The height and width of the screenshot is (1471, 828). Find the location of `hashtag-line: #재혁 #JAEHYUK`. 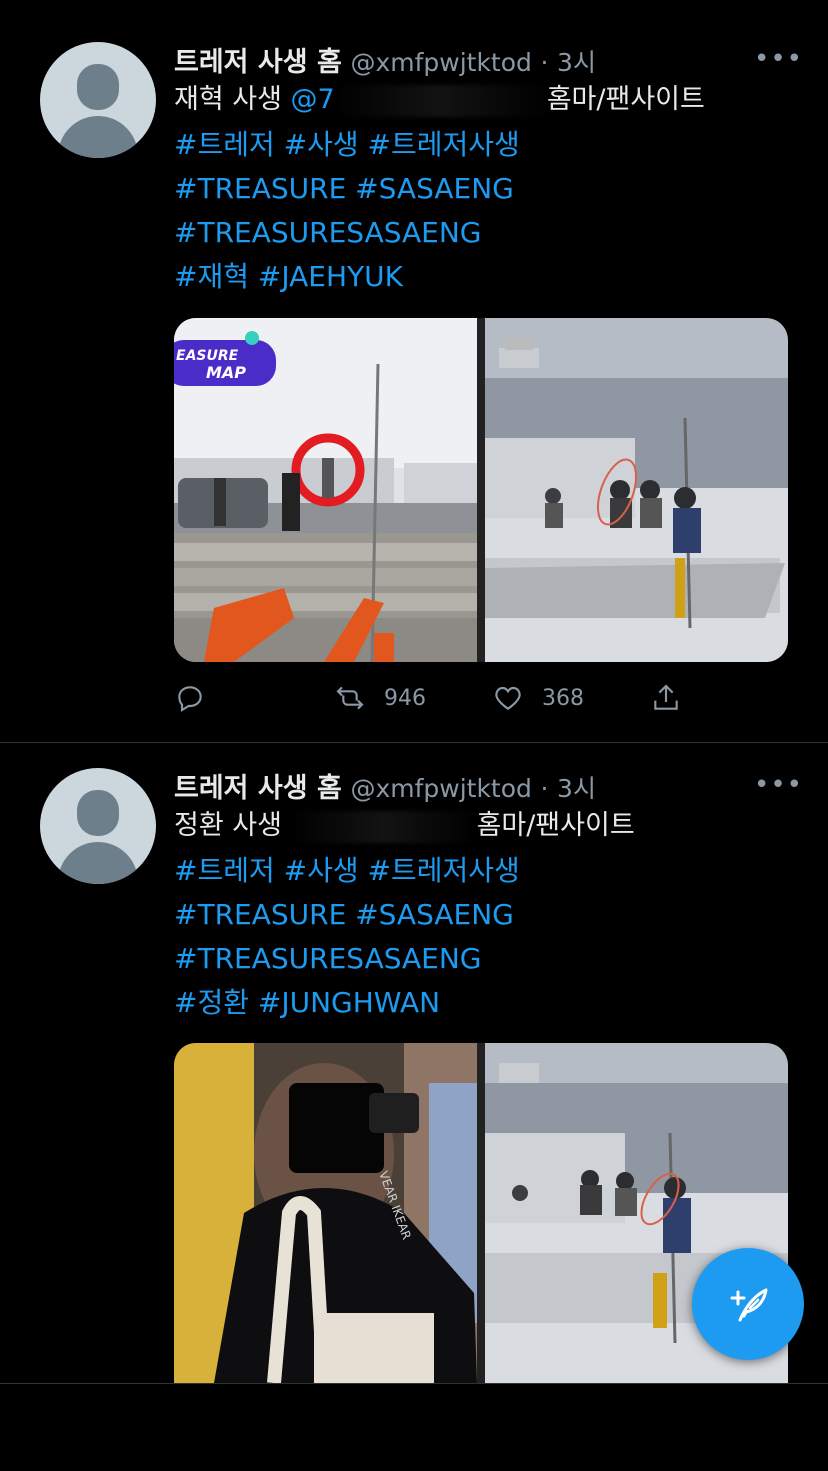

hashtag-line: #재혁 #JAEHYUK is located at coordinates (347, 277).